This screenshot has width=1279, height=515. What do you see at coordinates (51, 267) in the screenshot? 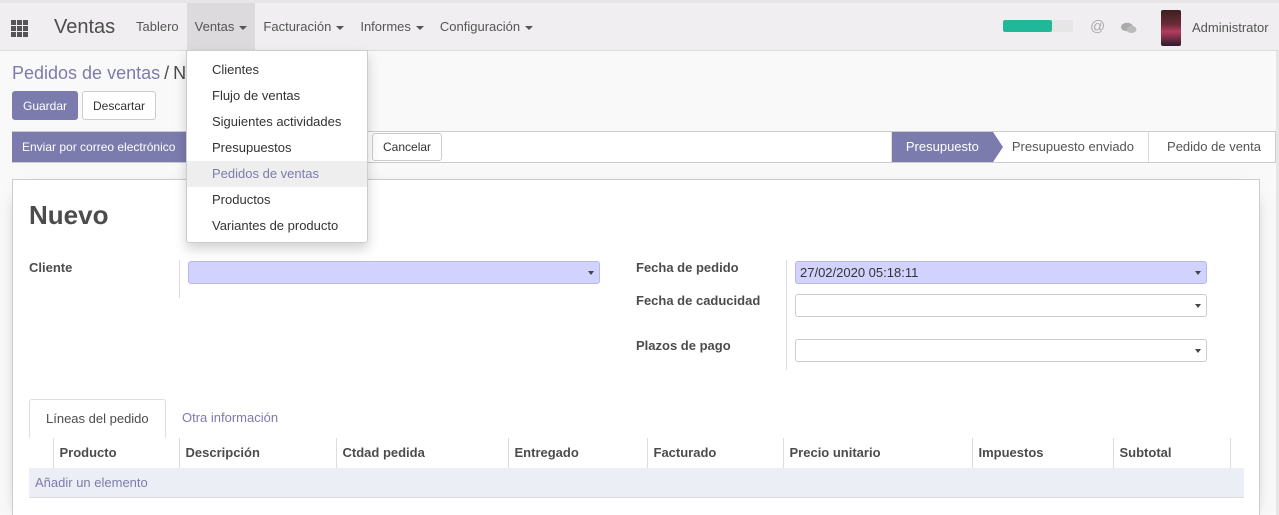
I see `customer-label: Cliente` at bounding box center [51, 267].